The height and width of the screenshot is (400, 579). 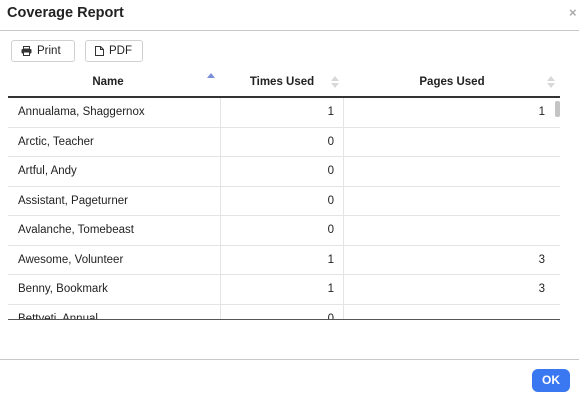 I want to click on cell-name: Arctic, Teacher, so click(x=114, y=142).